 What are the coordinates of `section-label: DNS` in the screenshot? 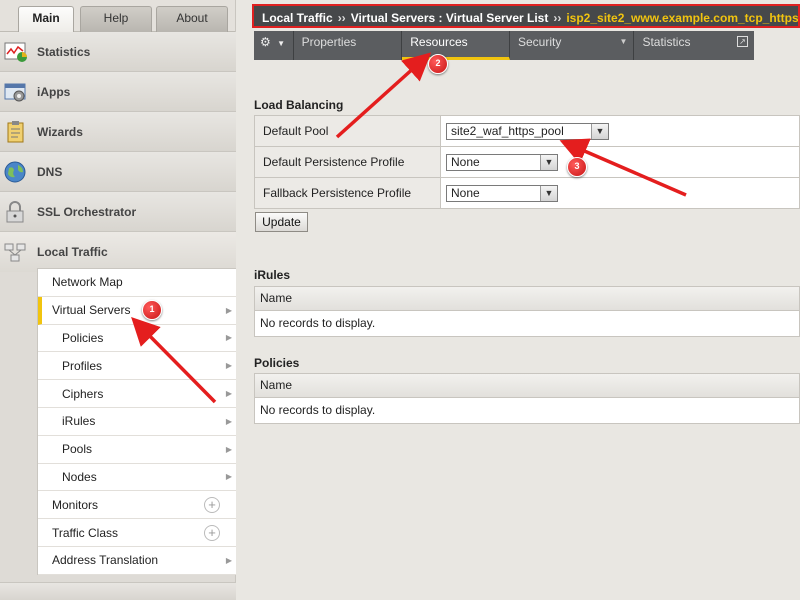 It's located at (50, 171).